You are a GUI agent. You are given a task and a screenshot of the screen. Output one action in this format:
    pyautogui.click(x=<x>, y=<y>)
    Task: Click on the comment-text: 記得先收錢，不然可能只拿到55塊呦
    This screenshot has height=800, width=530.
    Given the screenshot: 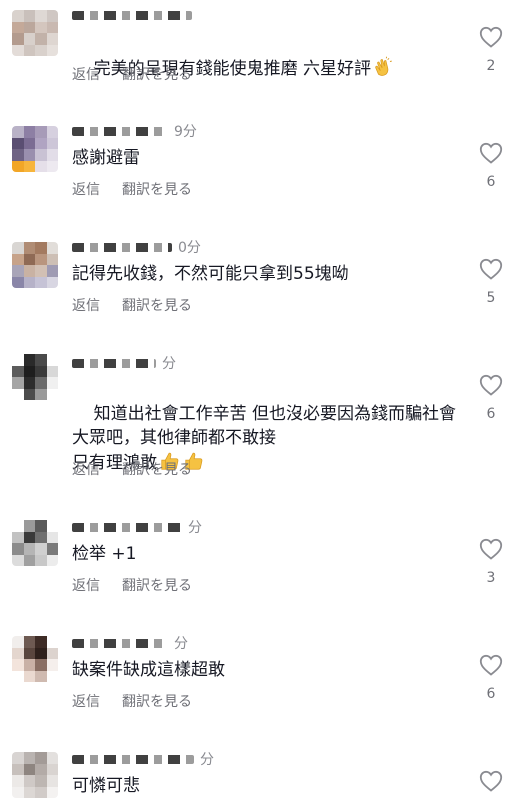 What is the action you would take?
    pyautogui.click(x=210, y=274)
    